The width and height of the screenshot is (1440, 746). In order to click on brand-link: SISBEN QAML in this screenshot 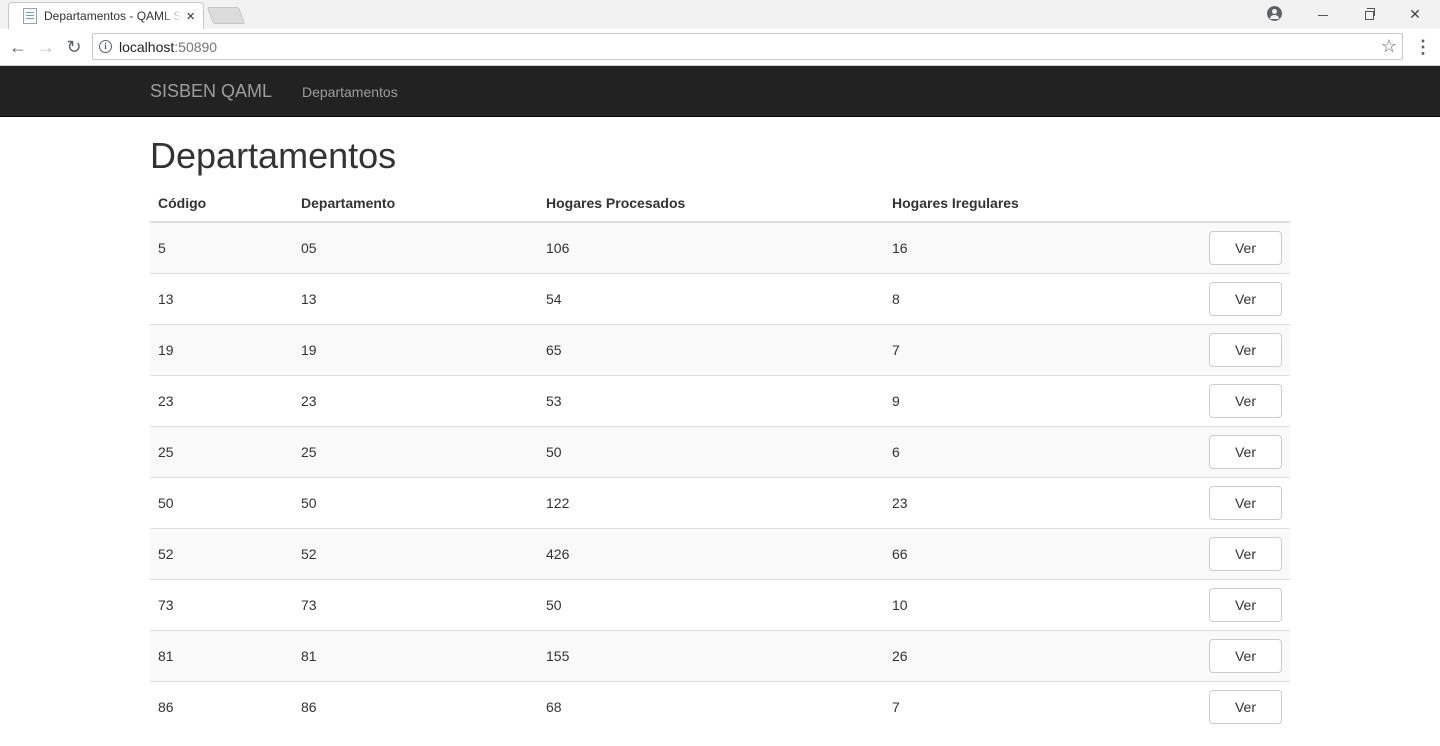, I will do `click(211, 91)`.